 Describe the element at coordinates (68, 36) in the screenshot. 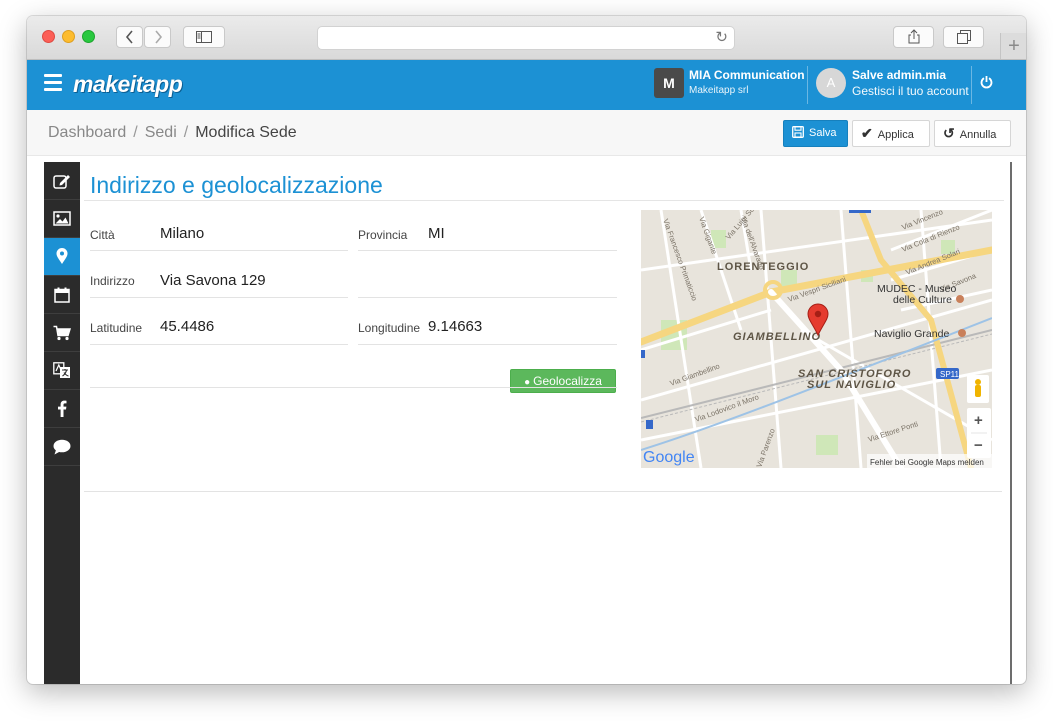

I see `minimize-window-button` at that location.